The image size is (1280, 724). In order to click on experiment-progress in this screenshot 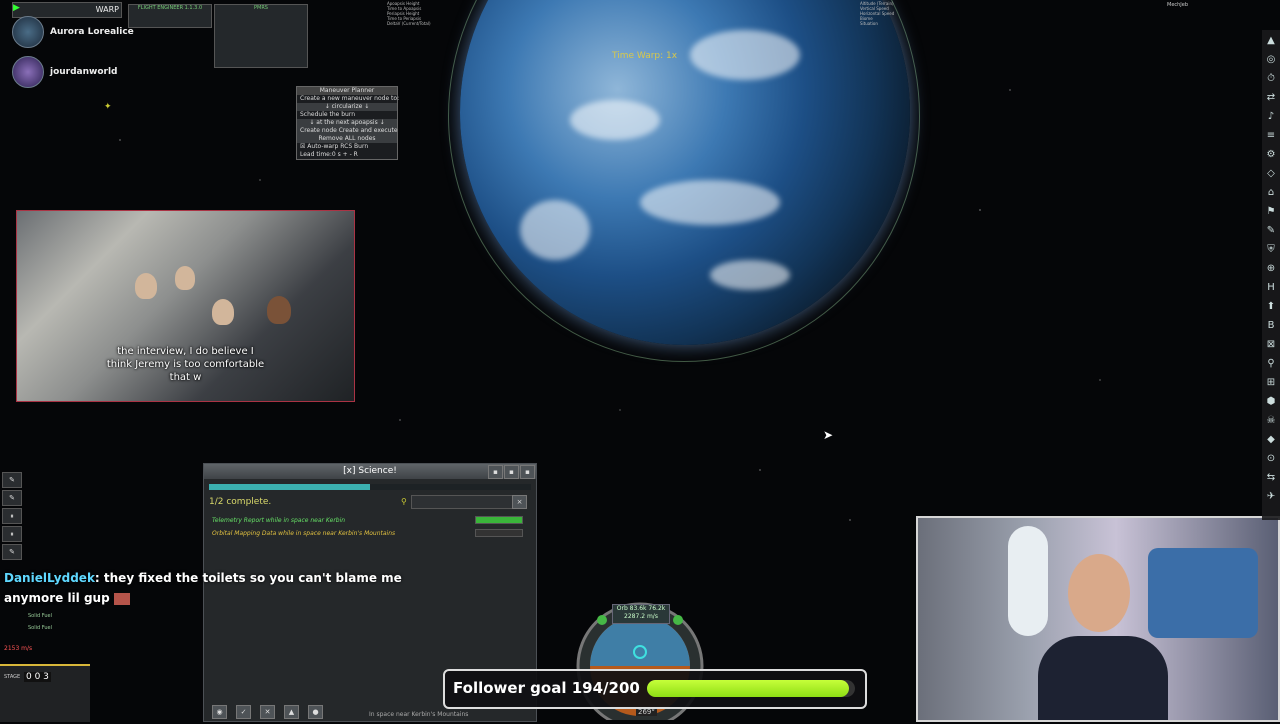, I will do `click(499, 533)`.